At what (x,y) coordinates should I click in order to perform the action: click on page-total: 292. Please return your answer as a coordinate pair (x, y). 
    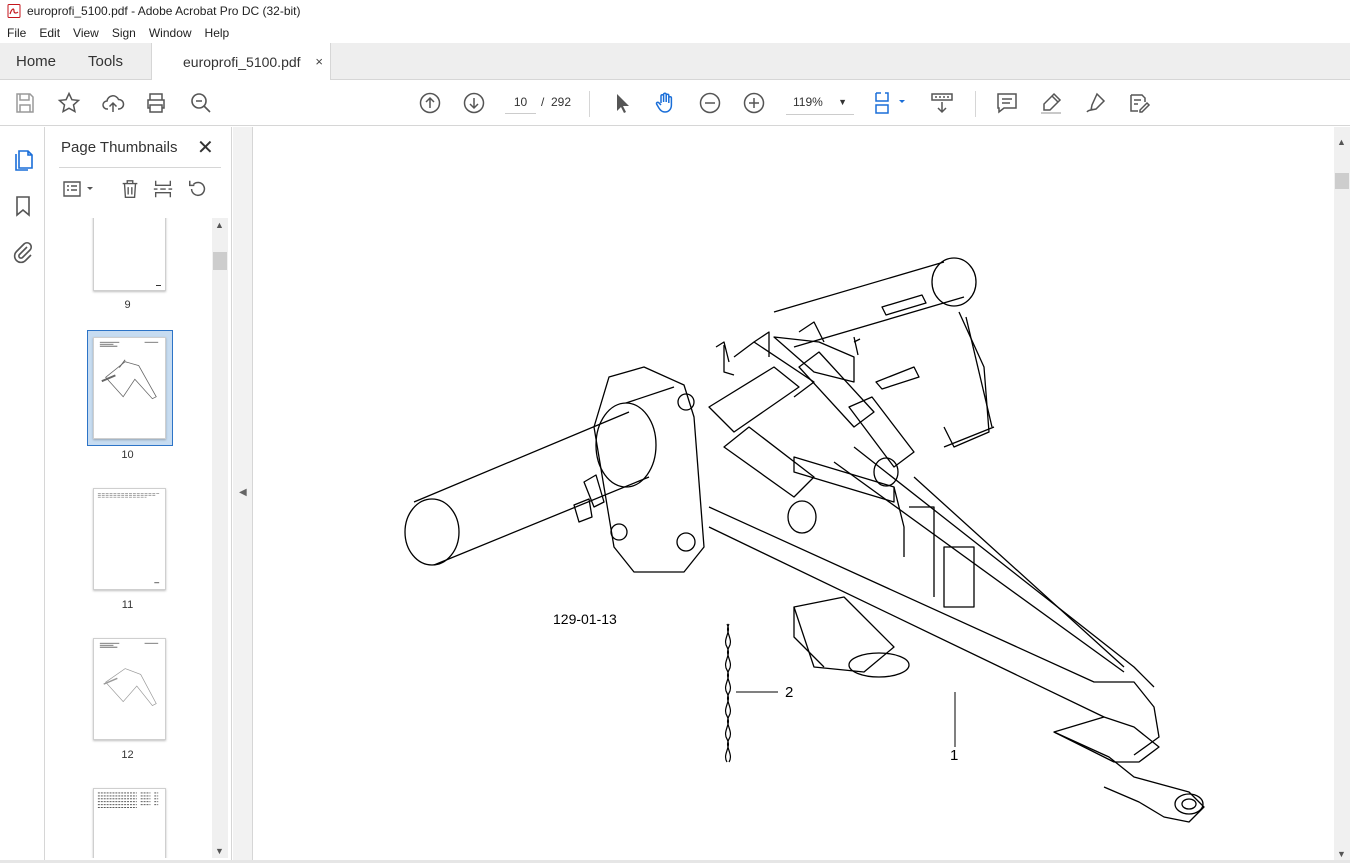
    Looking at the image, I should click on (561, 102).